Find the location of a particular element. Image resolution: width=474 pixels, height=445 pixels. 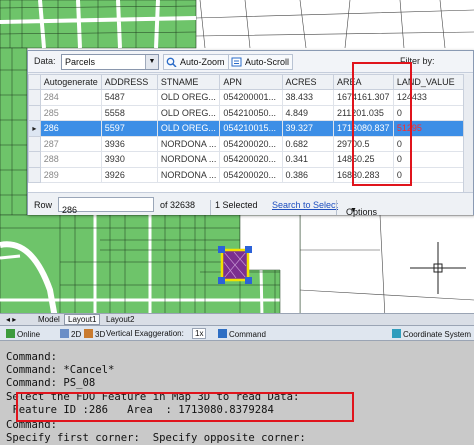

auto-scroll-button: Auto-Scroll is located at coordinates (261, 62).